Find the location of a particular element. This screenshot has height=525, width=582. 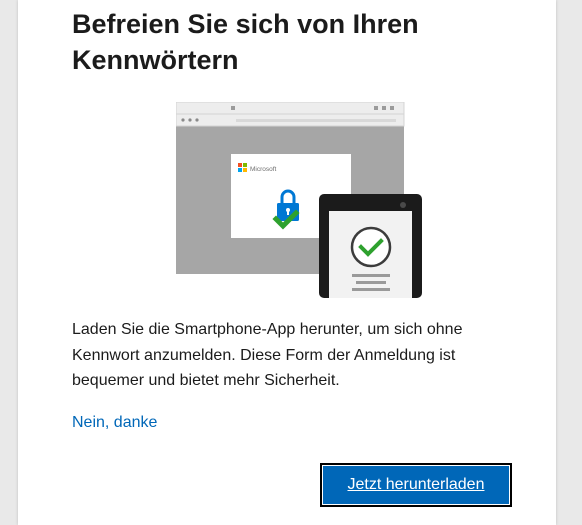

download-button: Jetzt herunterladen is located at coordinates (416, 485).